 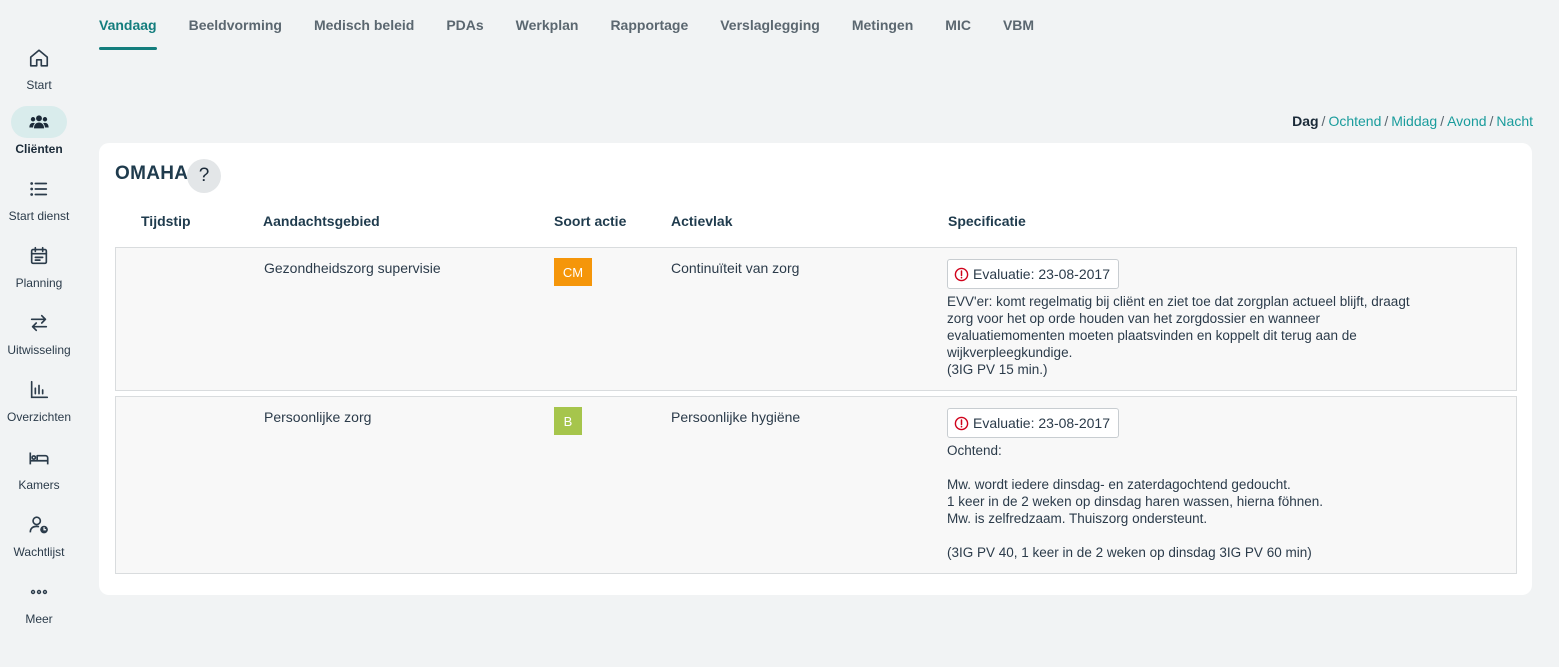 I want to click on daypart-link-middag: Middag, so click(x=1414, y=121).